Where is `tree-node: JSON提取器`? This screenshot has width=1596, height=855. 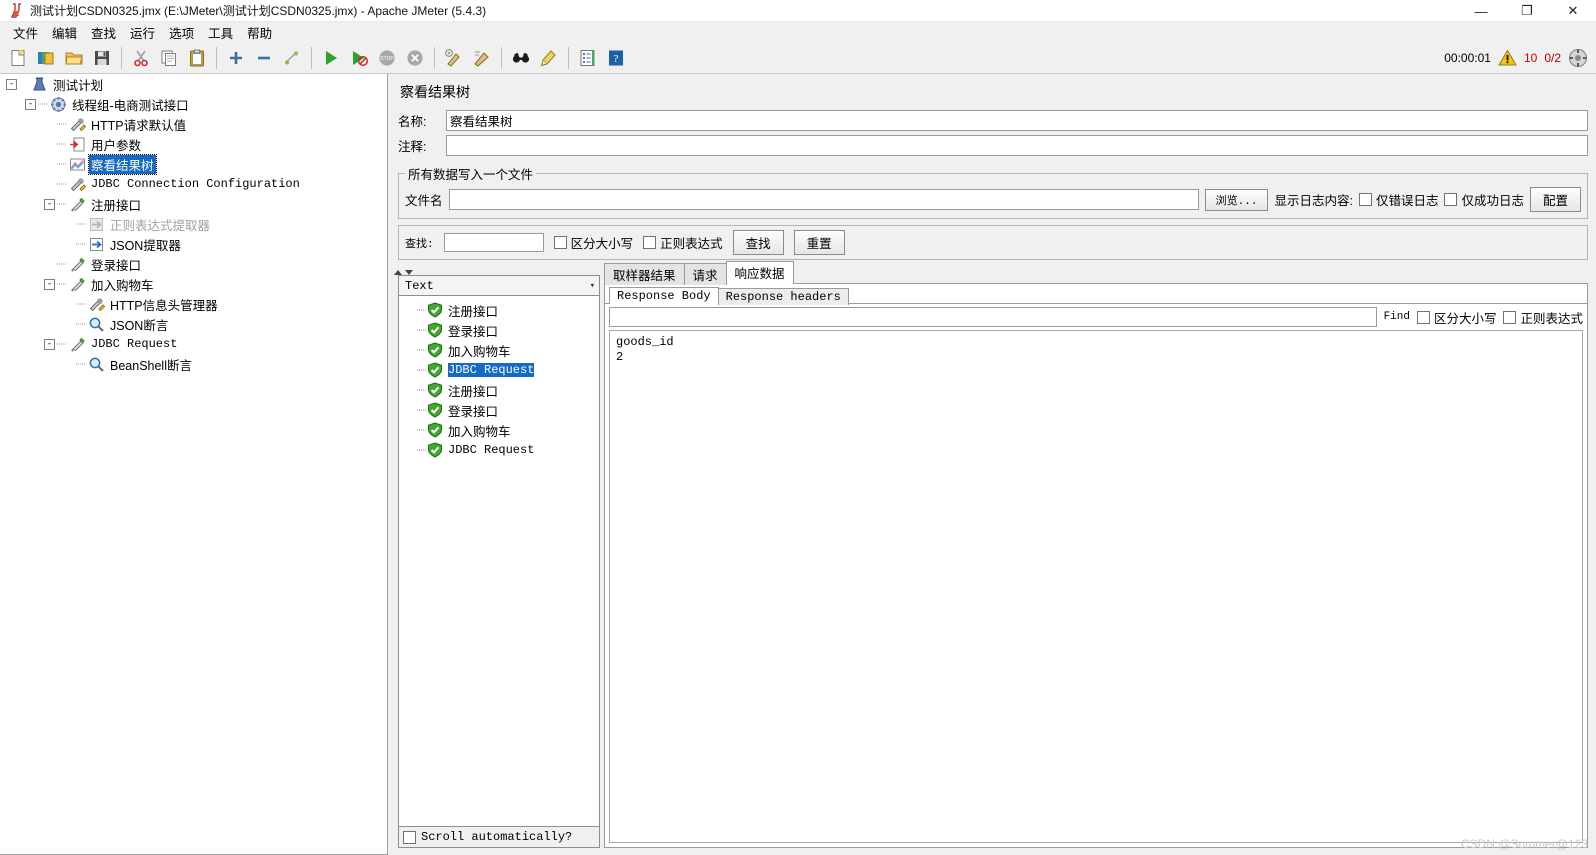
tree-node: JSON提取器 is located at coordinates (193, 244).